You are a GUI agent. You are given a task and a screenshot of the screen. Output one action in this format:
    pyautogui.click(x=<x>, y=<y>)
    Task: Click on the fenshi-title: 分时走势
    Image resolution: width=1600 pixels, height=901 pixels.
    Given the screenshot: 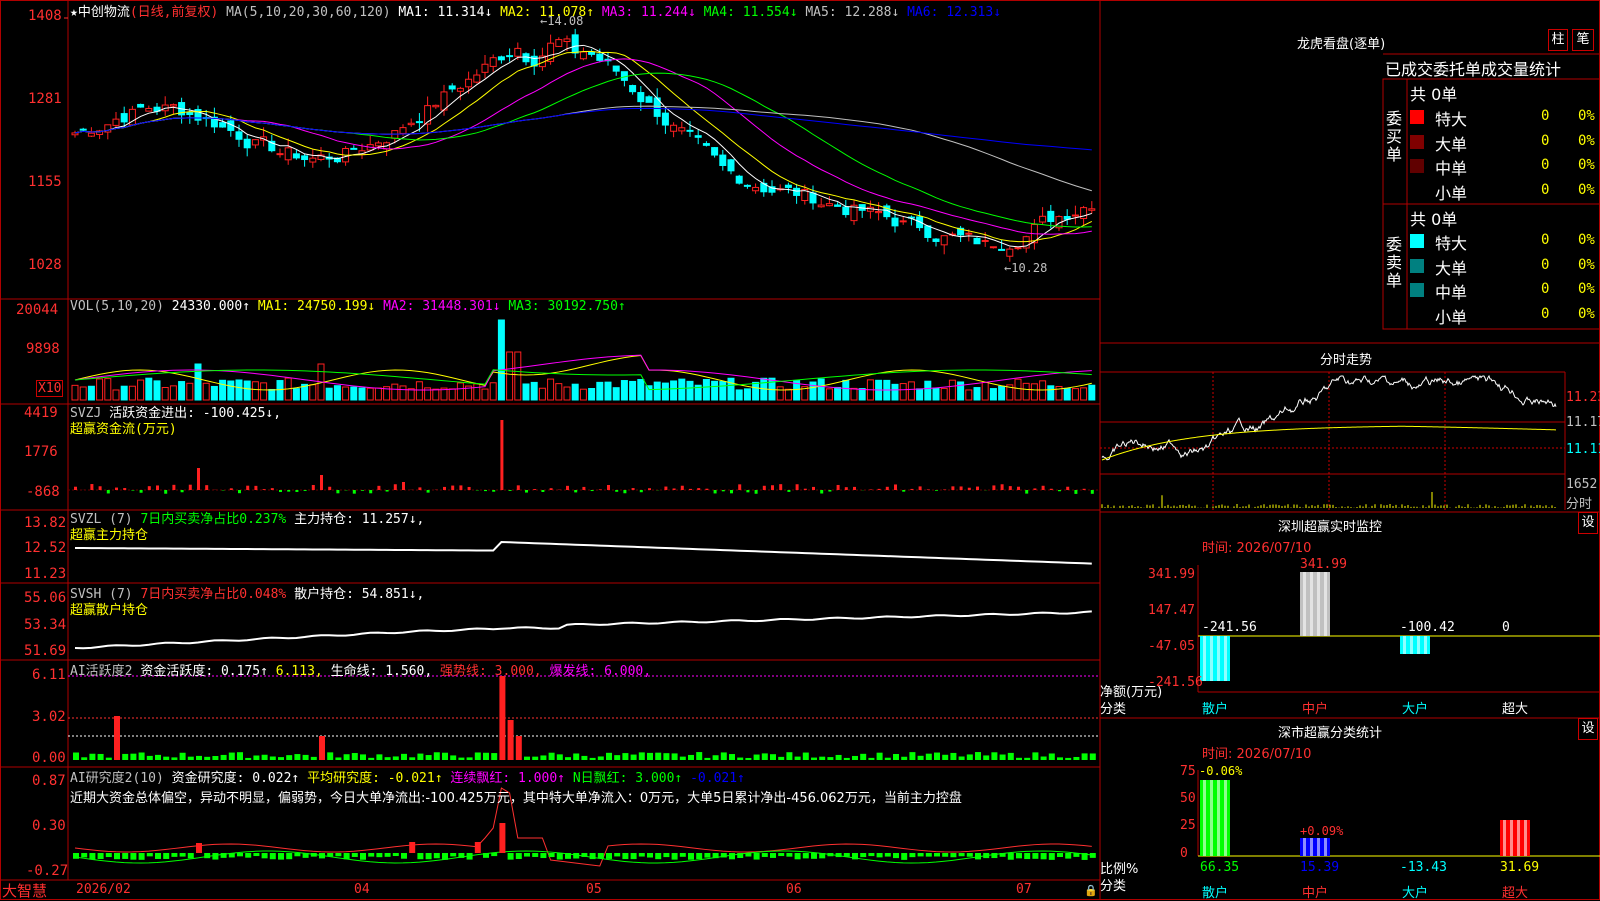 What is the action you would take?
    pyautogui.click(x=1346, y=358)
    